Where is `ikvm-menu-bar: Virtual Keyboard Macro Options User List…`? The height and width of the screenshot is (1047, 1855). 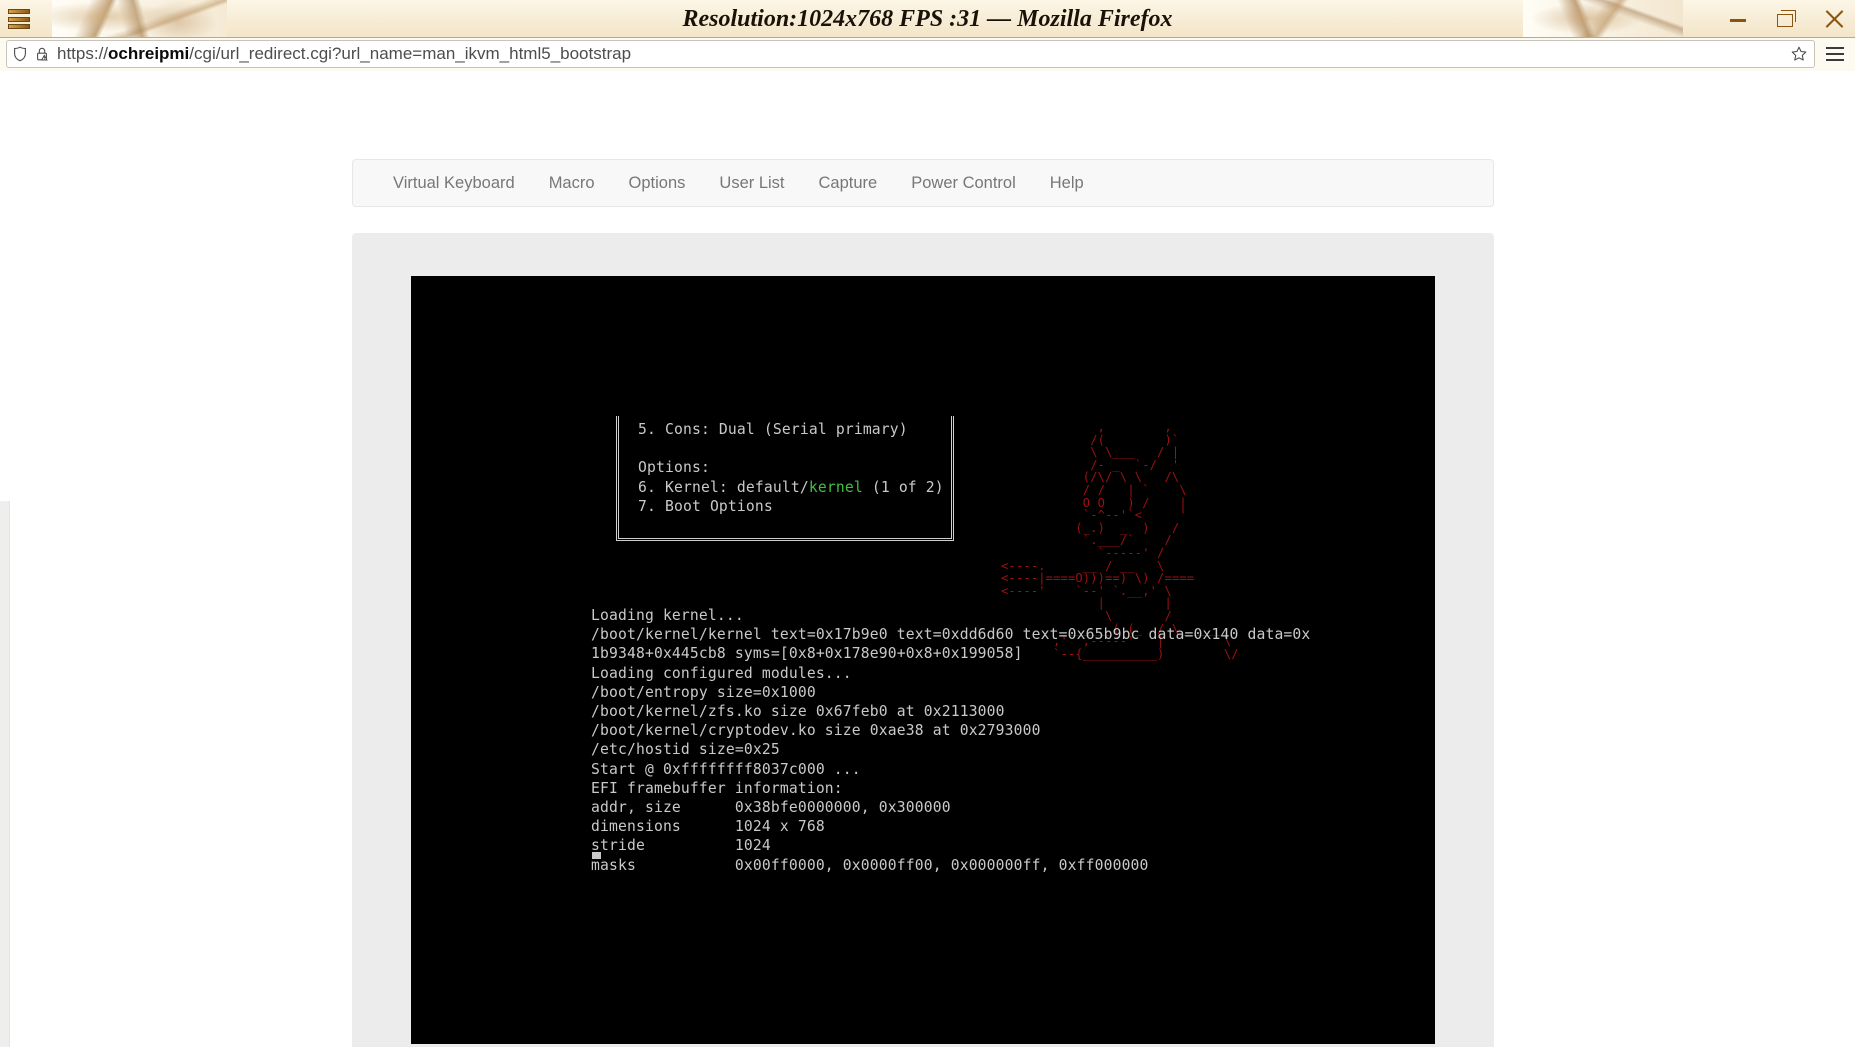 ikvm-menu-bar: Virtual Keyboard Macro Options User List… is located at coordinates (923, 183).